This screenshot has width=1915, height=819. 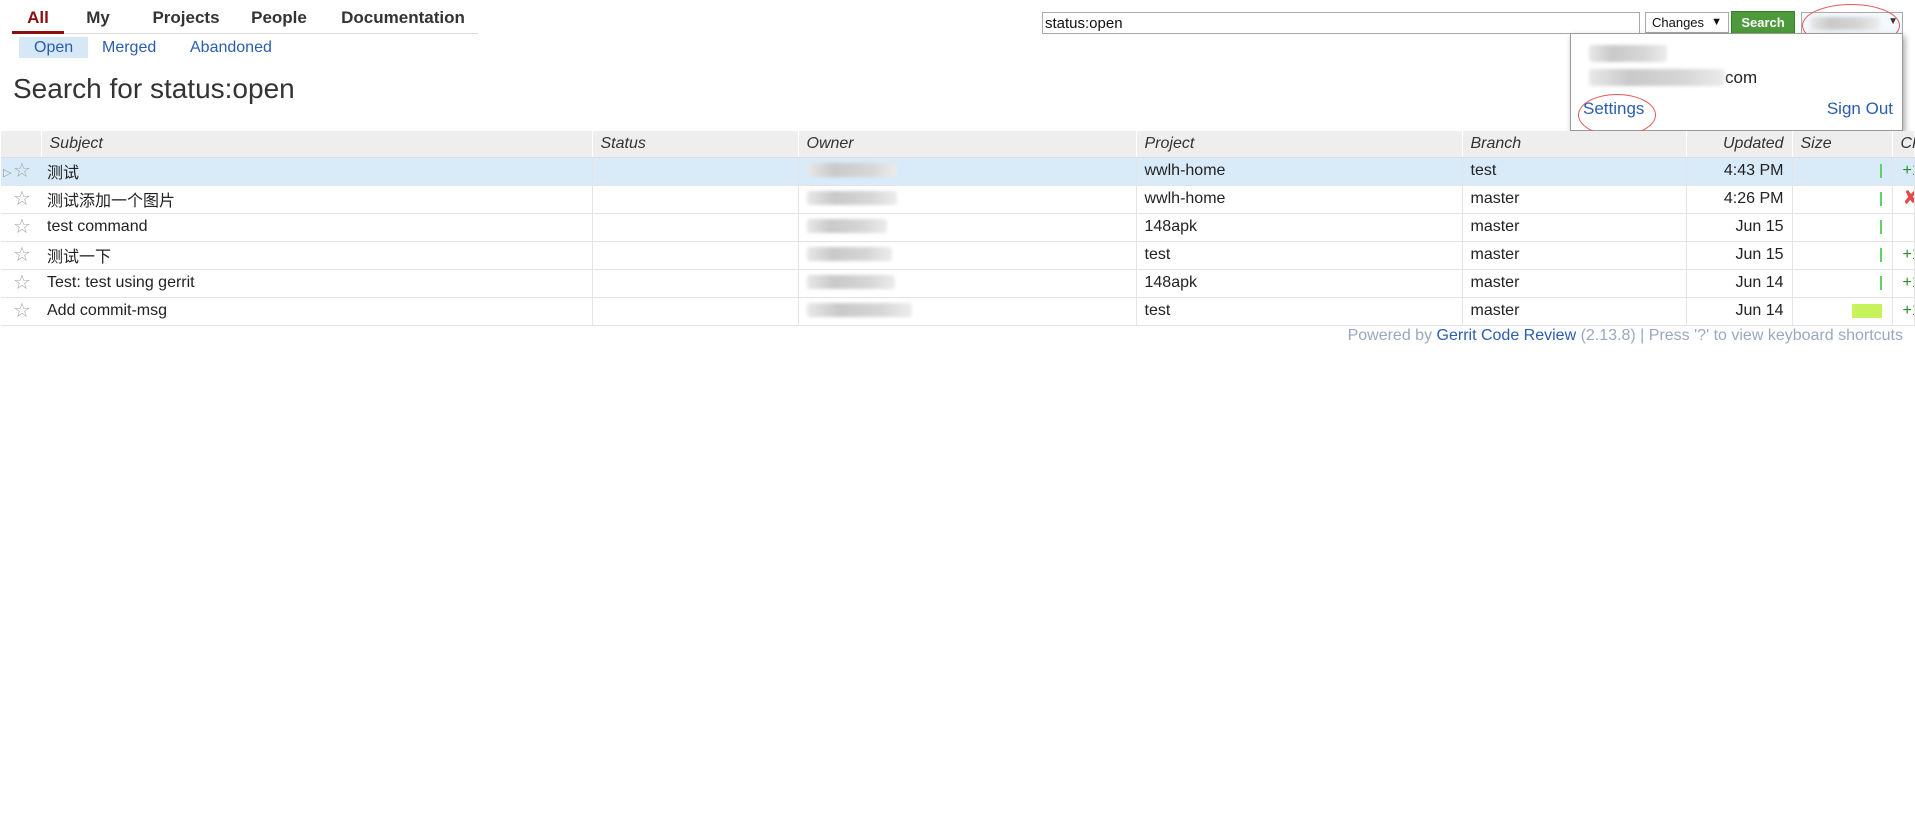 I want to click on search-type-select: Changes ▼, so click(x=1687, y=22).